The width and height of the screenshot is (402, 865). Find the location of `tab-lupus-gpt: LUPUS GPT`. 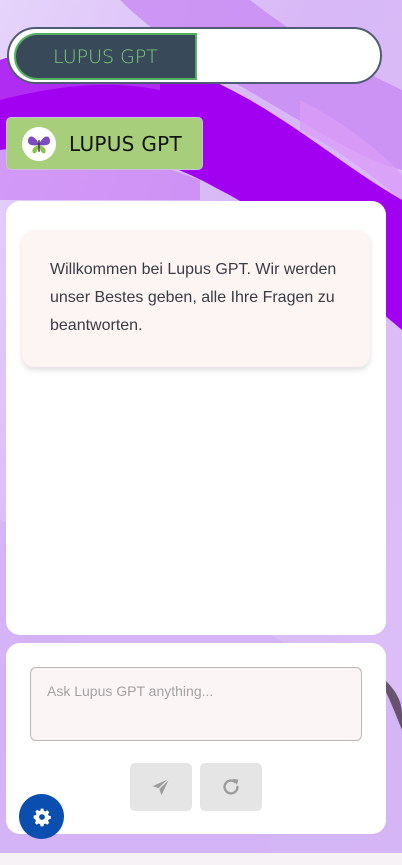

tab-lupus-gpt: LUPUS GPT is located at coordinates (105, 56).